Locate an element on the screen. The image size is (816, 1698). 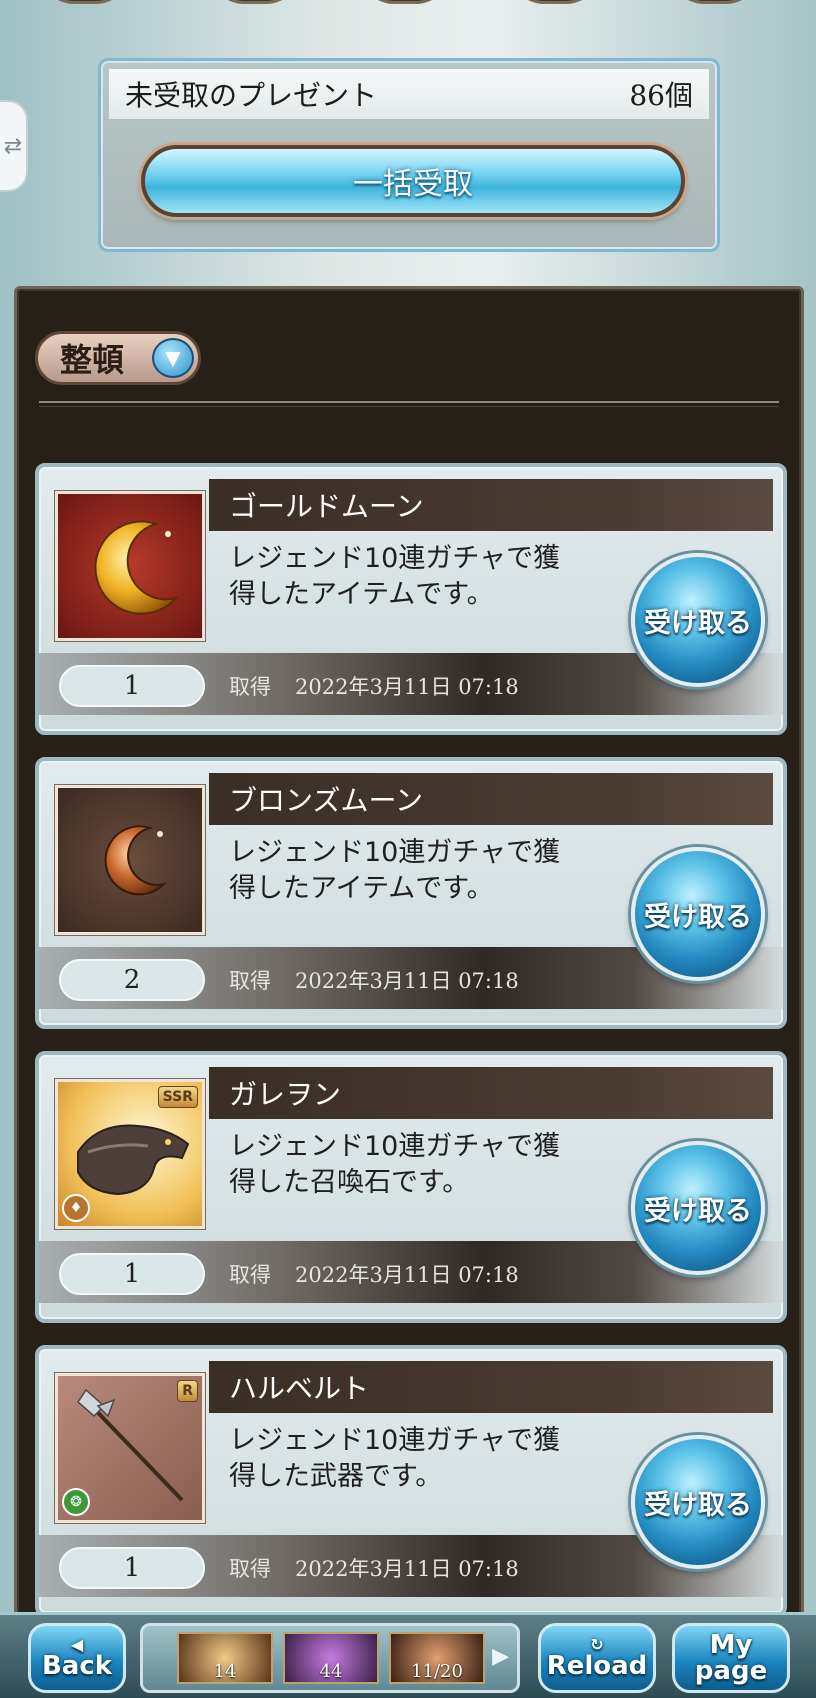
side-menu-tab: ⇄ is located at coordinates (14, 146).